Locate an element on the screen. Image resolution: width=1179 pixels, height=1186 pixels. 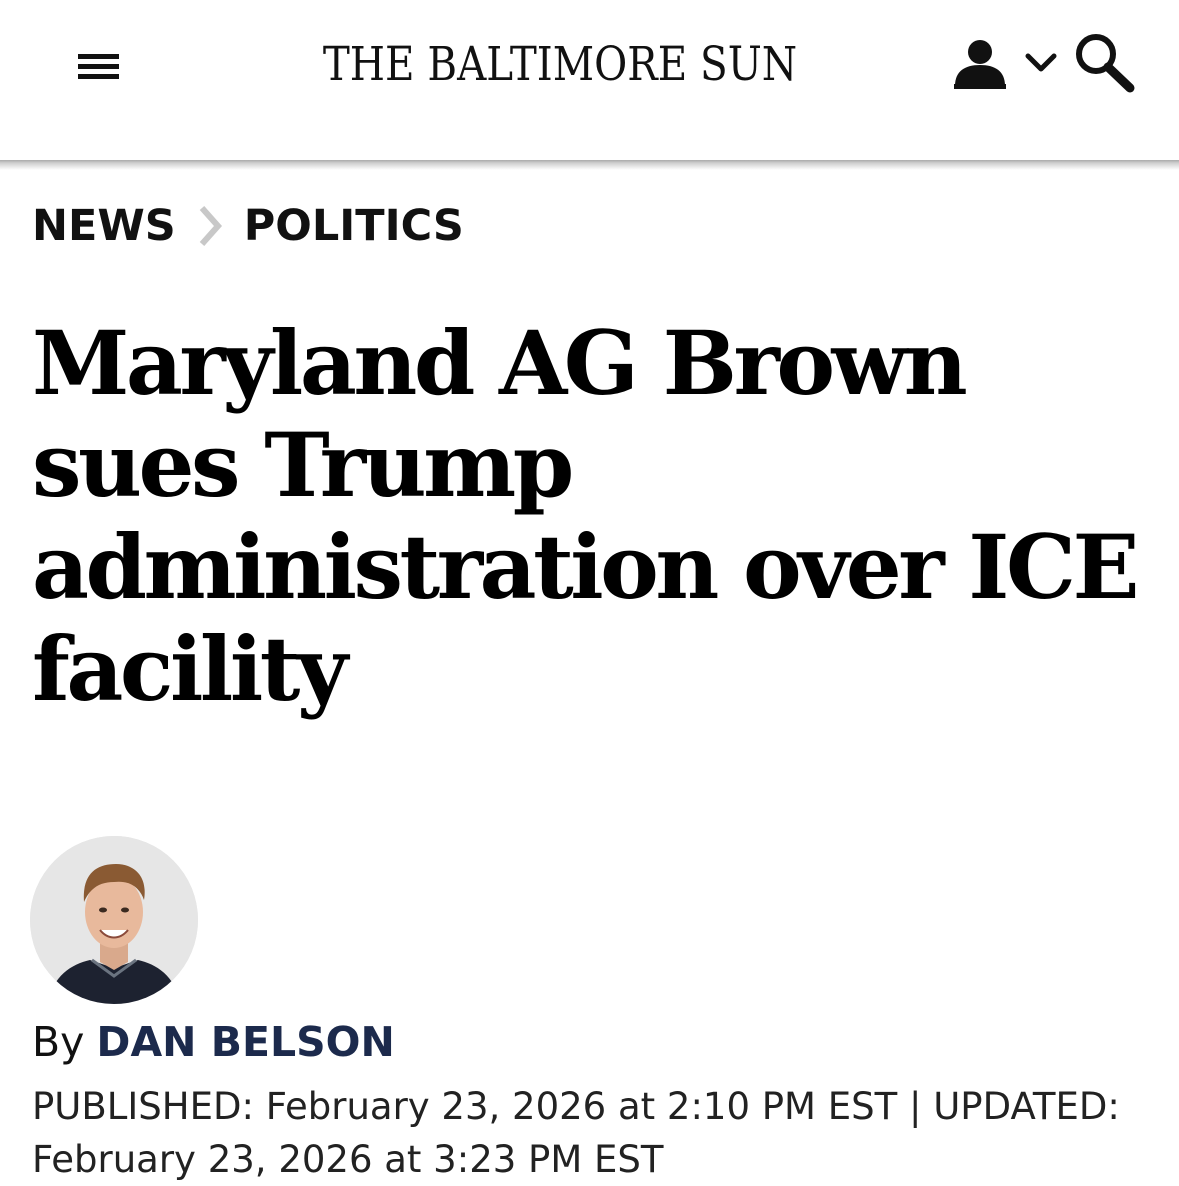
header-divider is located at coordinates (589, 165).